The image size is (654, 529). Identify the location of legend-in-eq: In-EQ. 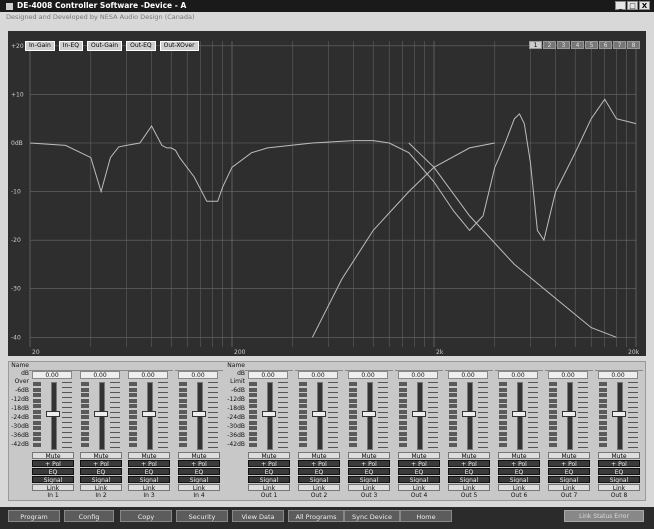
(71, 46).